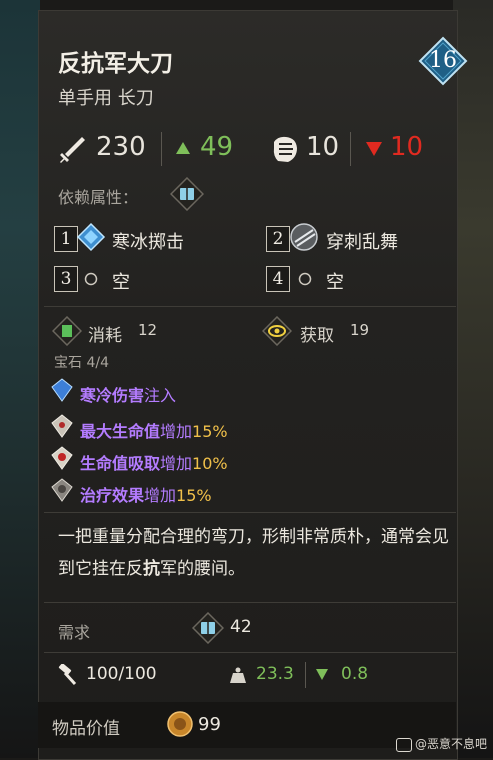 The image size is (493, 760). I want to click on gem-effect-suffix: 注入, so click(160, 395).